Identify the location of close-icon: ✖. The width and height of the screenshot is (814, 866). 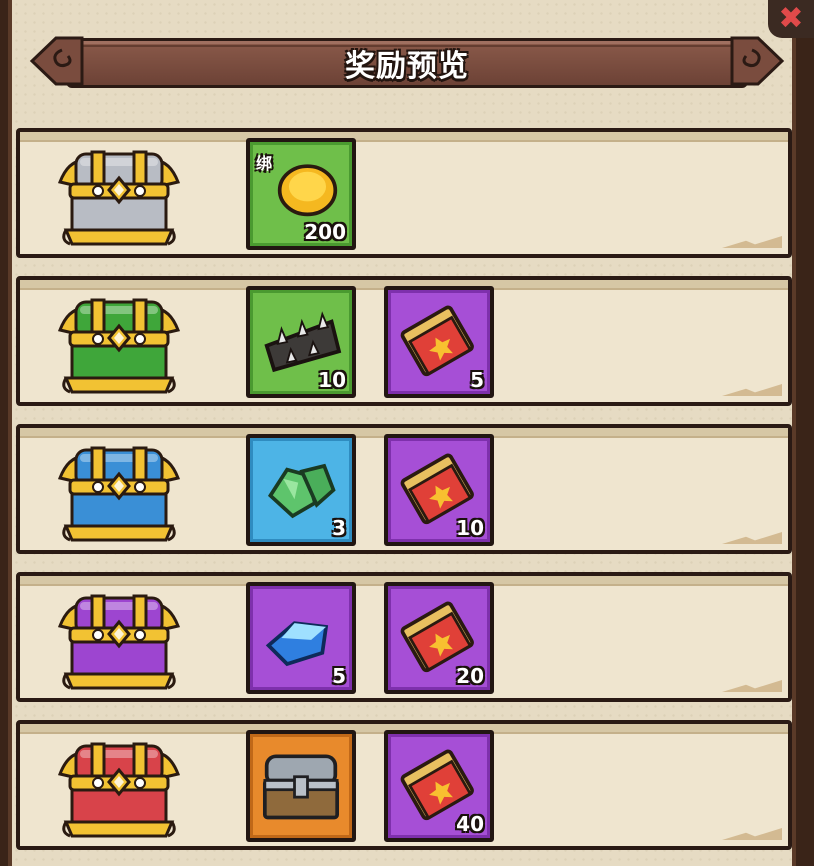
(791, 18).